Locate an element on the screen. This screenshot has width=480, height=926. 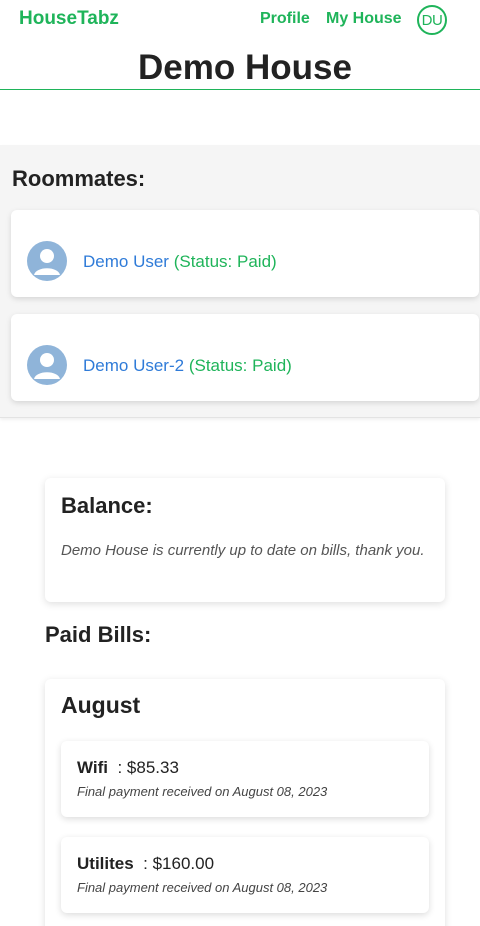
bill-line: Utilites : $160.00 is located at coordinates (145, 864).